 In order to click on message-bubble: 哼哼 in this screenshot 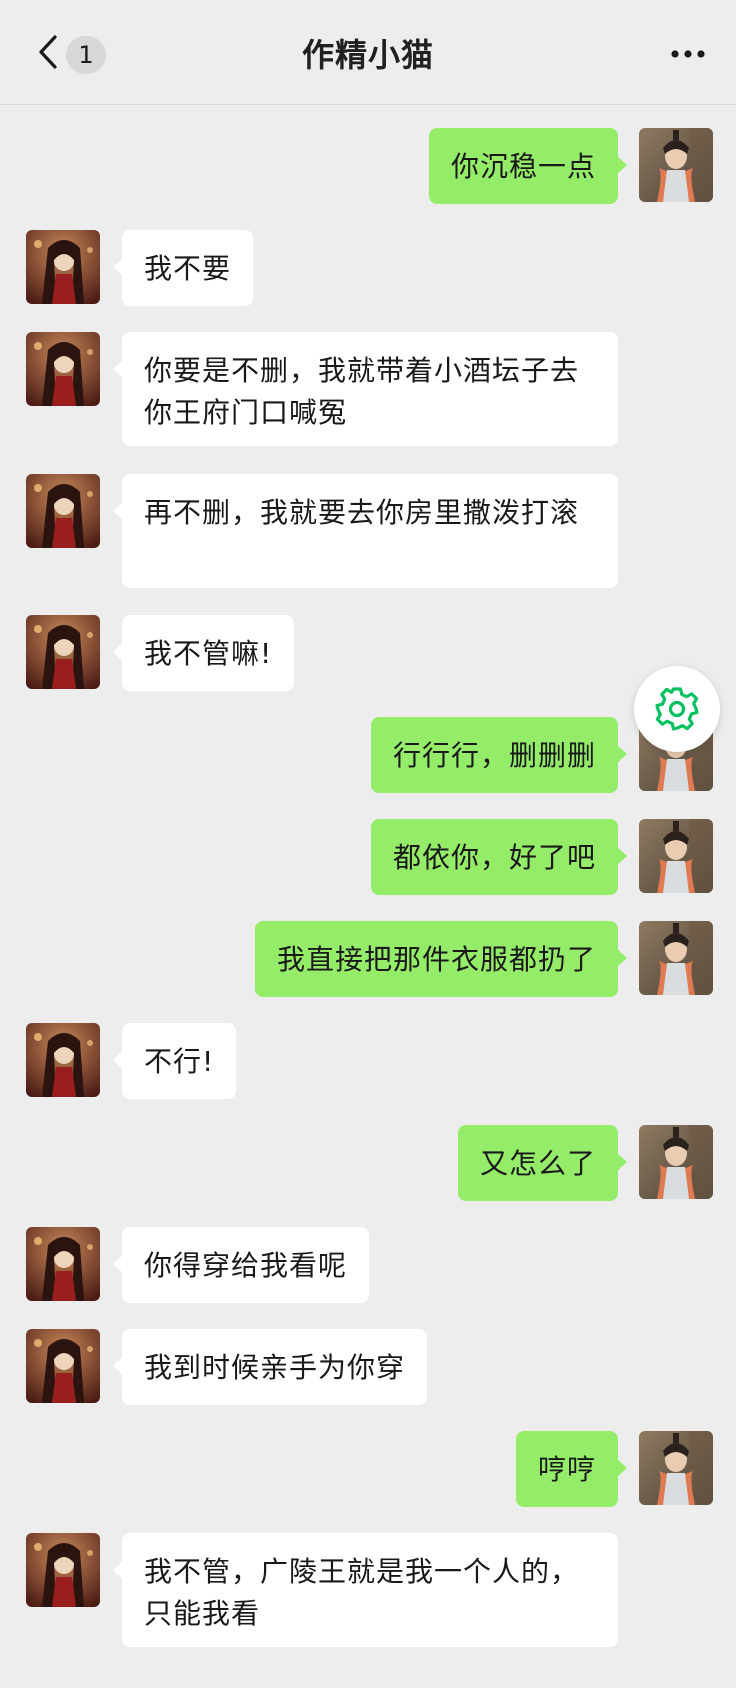, I will do `click(571, 1469)`.